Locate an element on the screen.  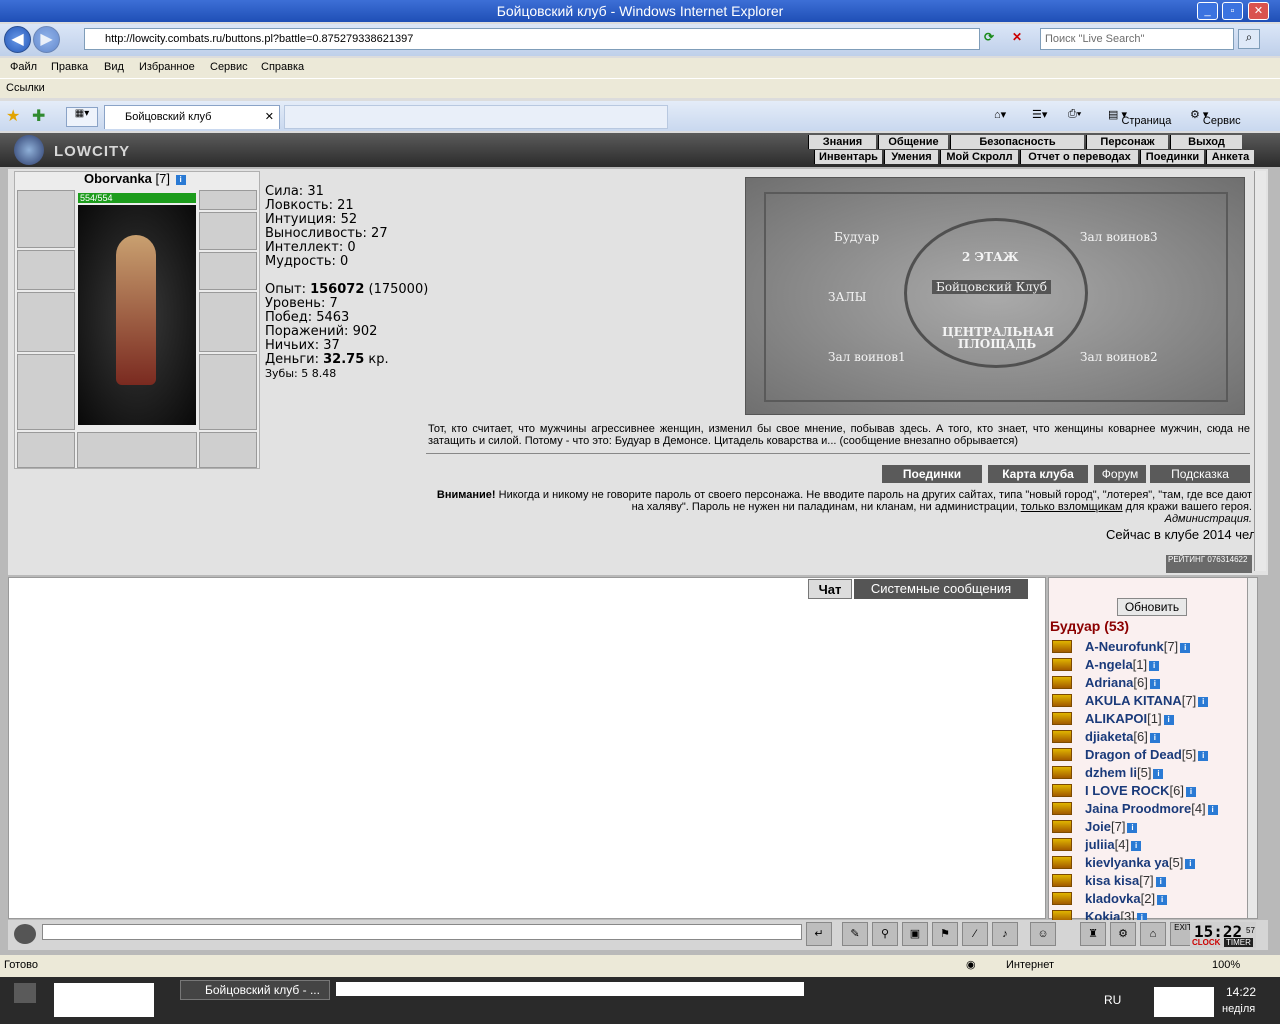
forward-icon: ▶ is located at coordinates (46, 39).